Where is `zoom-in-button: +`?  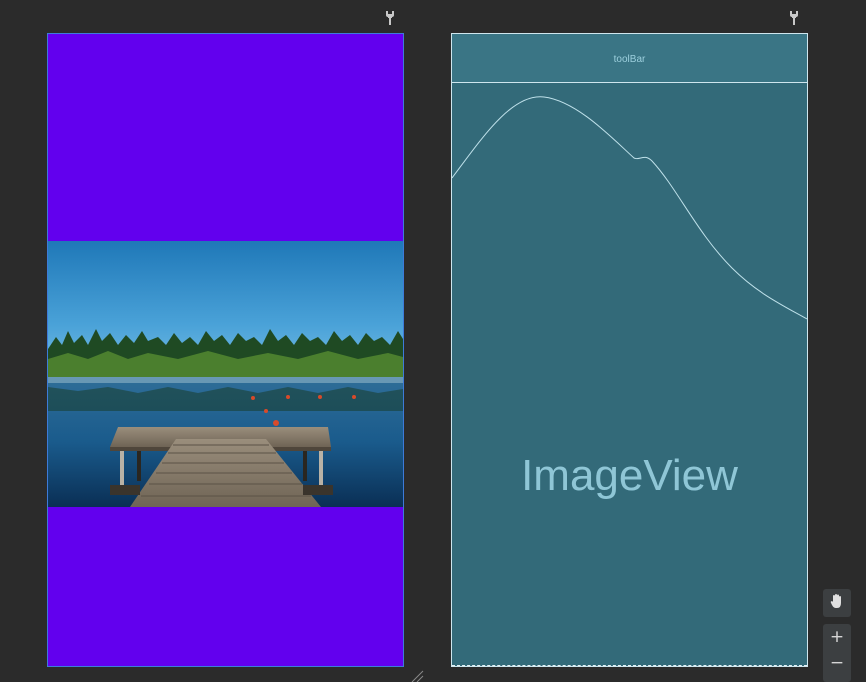 zoom-in-button: + is located at coordinates (837, 637).